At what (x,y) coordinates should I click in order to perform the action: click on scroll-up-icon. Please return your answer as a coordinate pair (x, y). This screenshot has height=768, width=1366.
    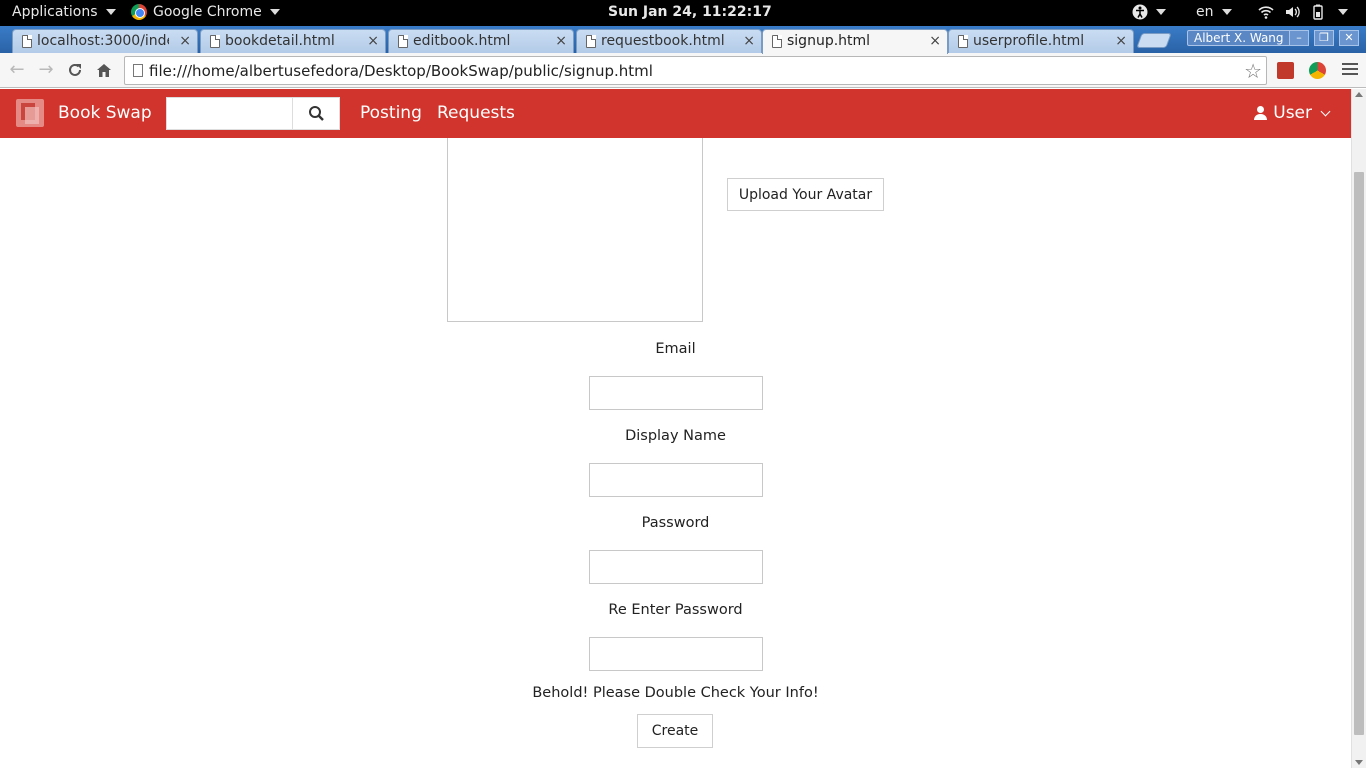
    Looking at the image, I should click on (1359, 94).